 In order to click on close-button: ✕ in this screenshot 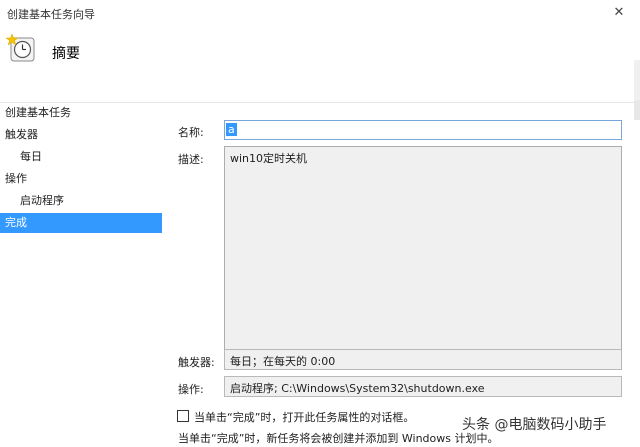, I will do `click(619, 13)`.